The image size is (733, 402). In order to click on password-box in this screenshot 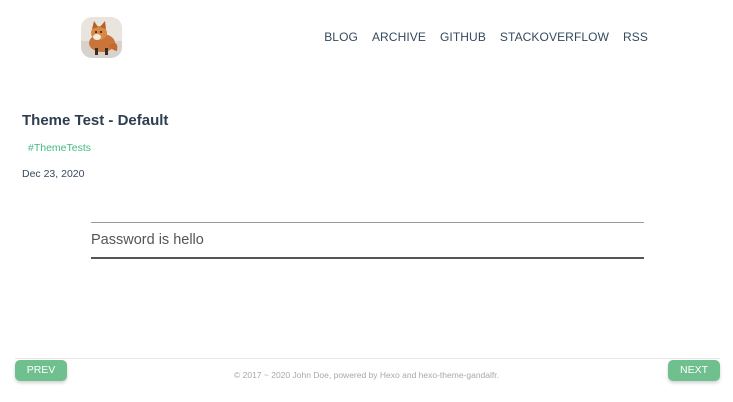, I will do `click(367, 240)`.